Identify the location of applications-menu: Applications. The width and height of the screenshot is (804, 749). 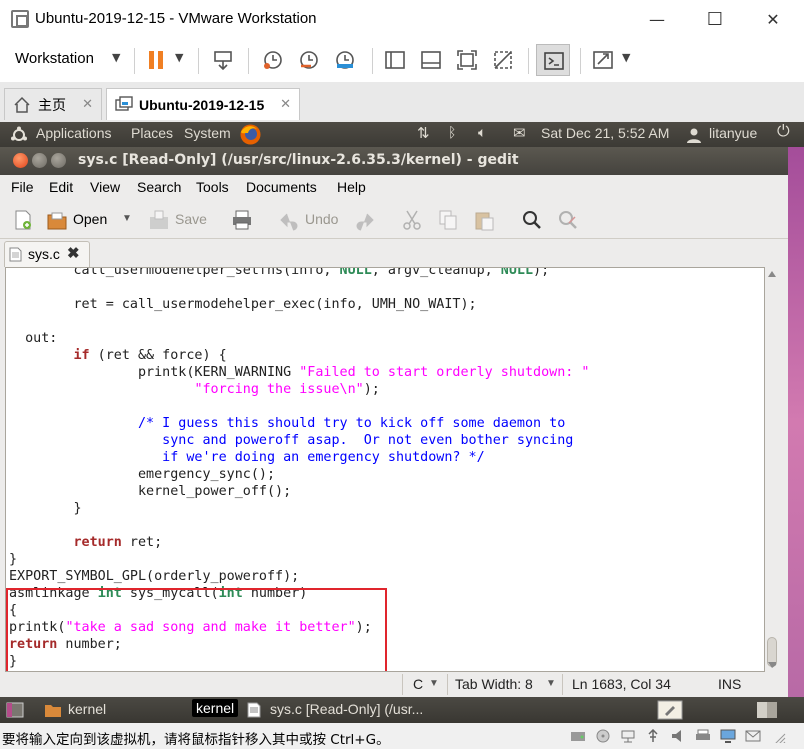
(74, 133).